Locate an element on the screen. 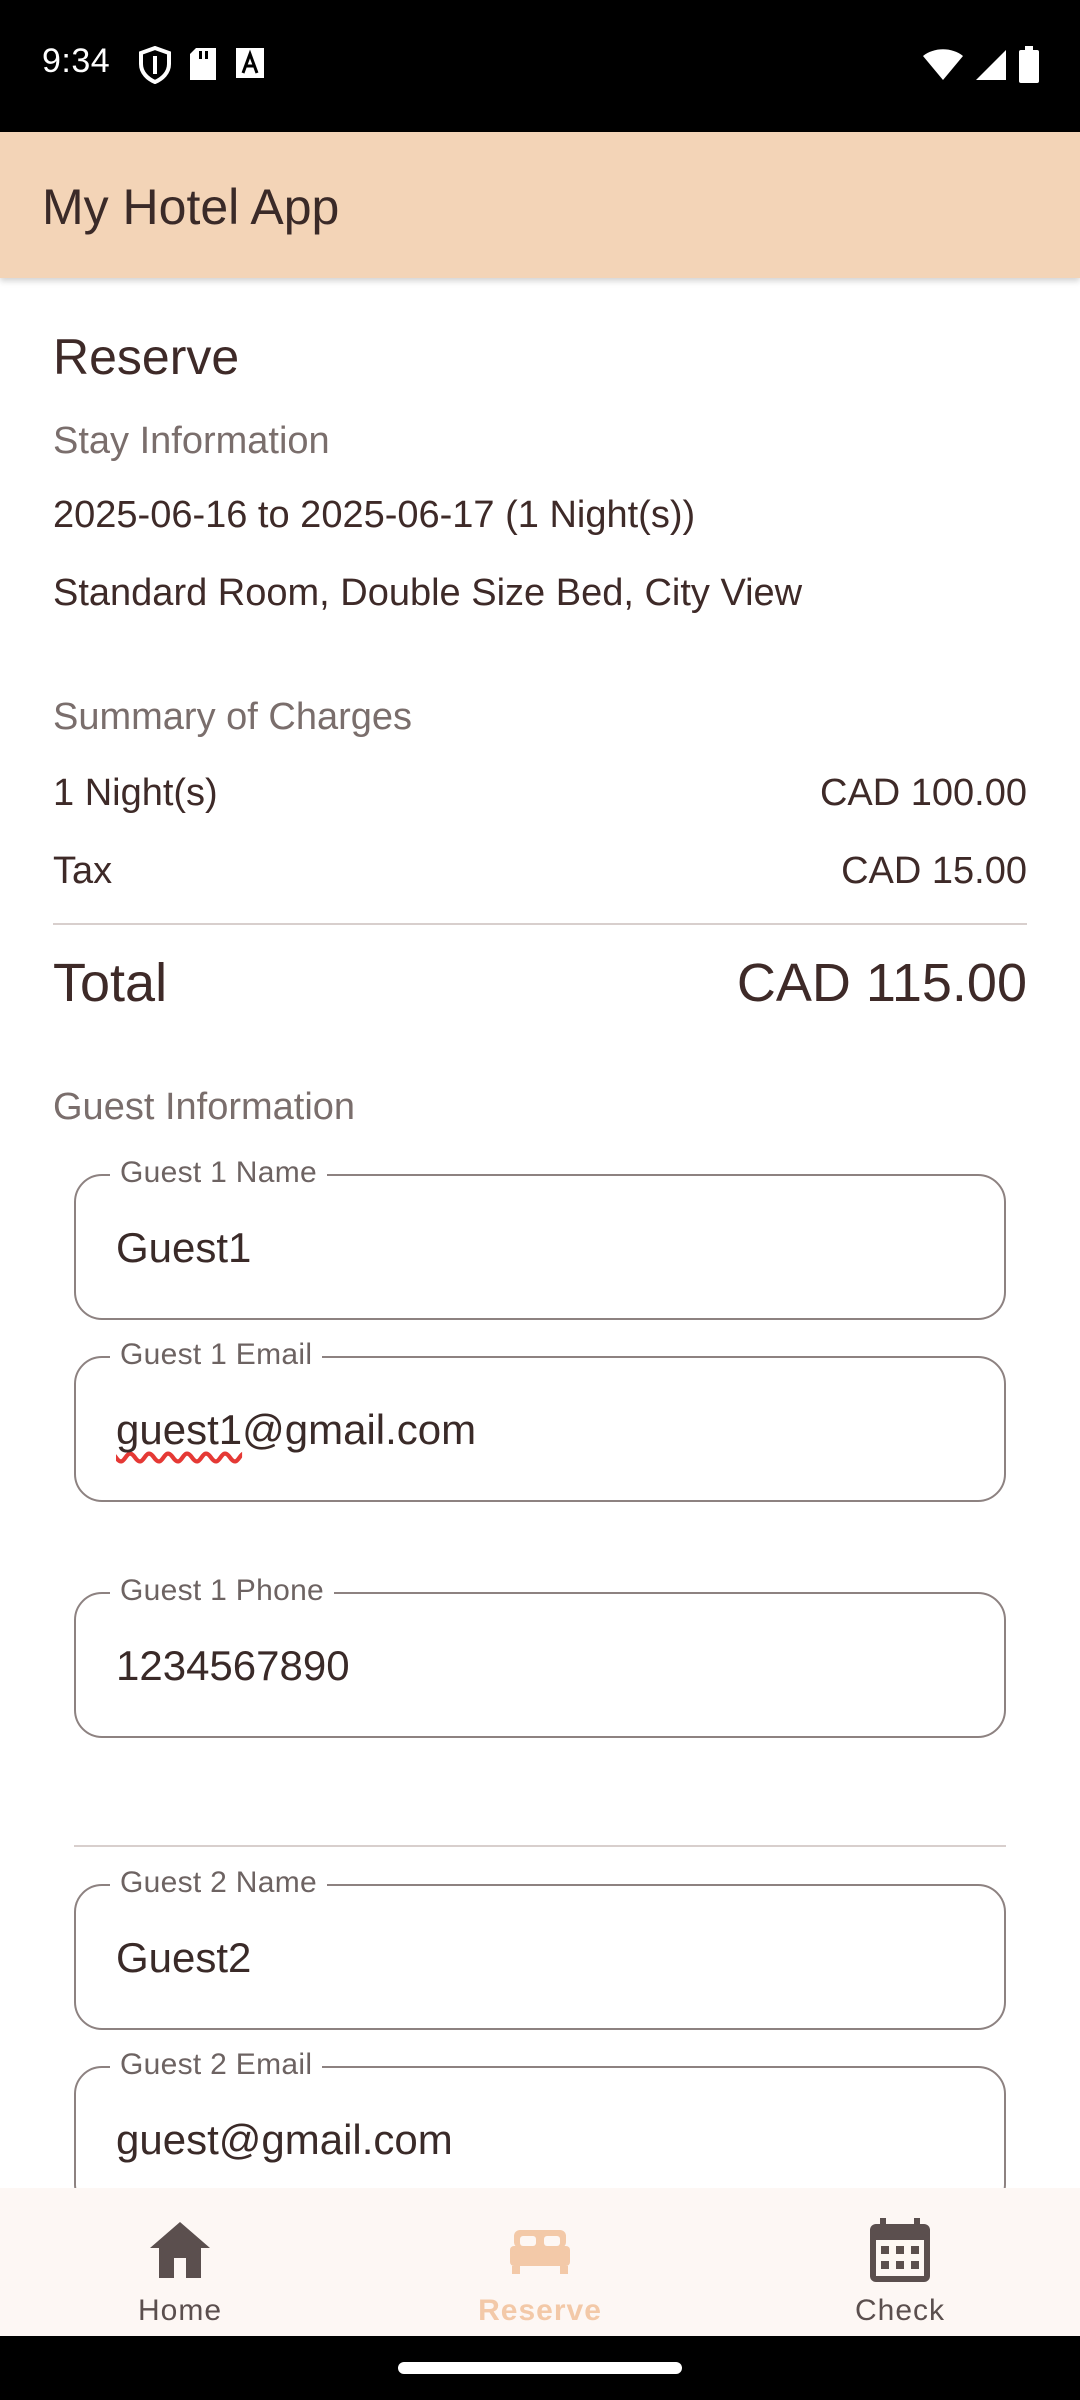 The image size is (1080, 2400). status-bar: 9:34 is located at coordinates (540, 66).